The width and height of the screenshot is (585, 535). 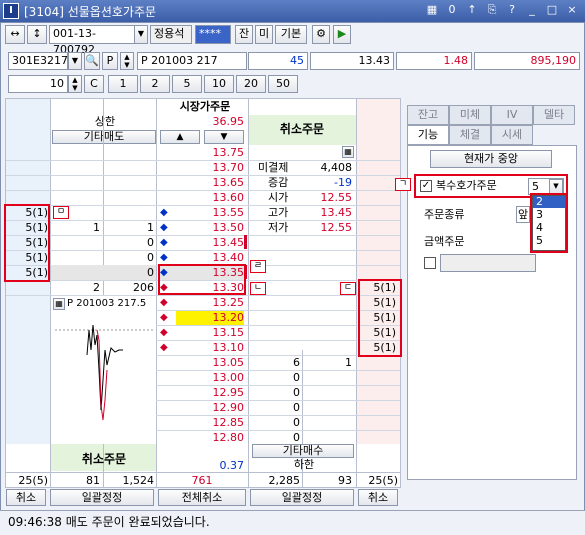 I want to click on buy-other-button: 기타매수, so click(x=303, y=451).